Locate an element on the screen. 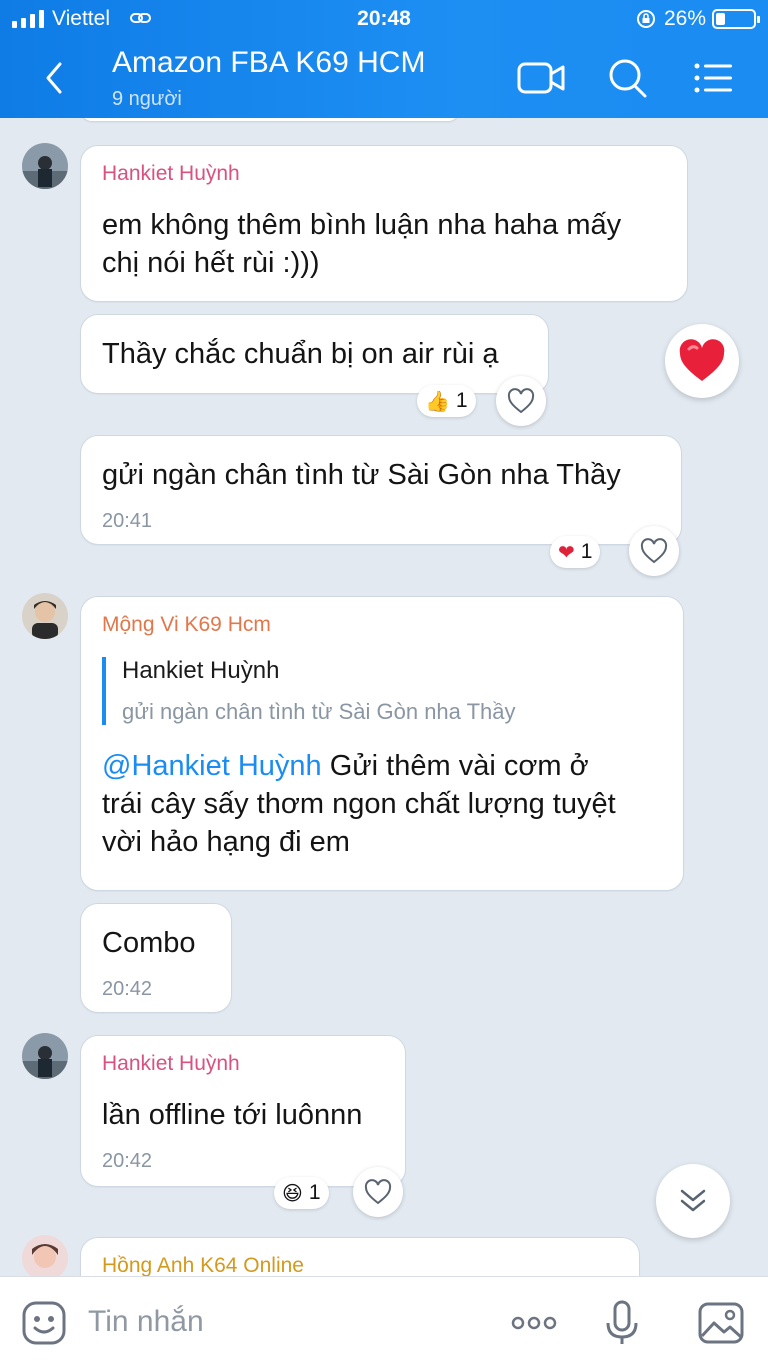 The height and width of the screenshot is (1365, 768). microphone-icon is located at coordinates (622, 1323).